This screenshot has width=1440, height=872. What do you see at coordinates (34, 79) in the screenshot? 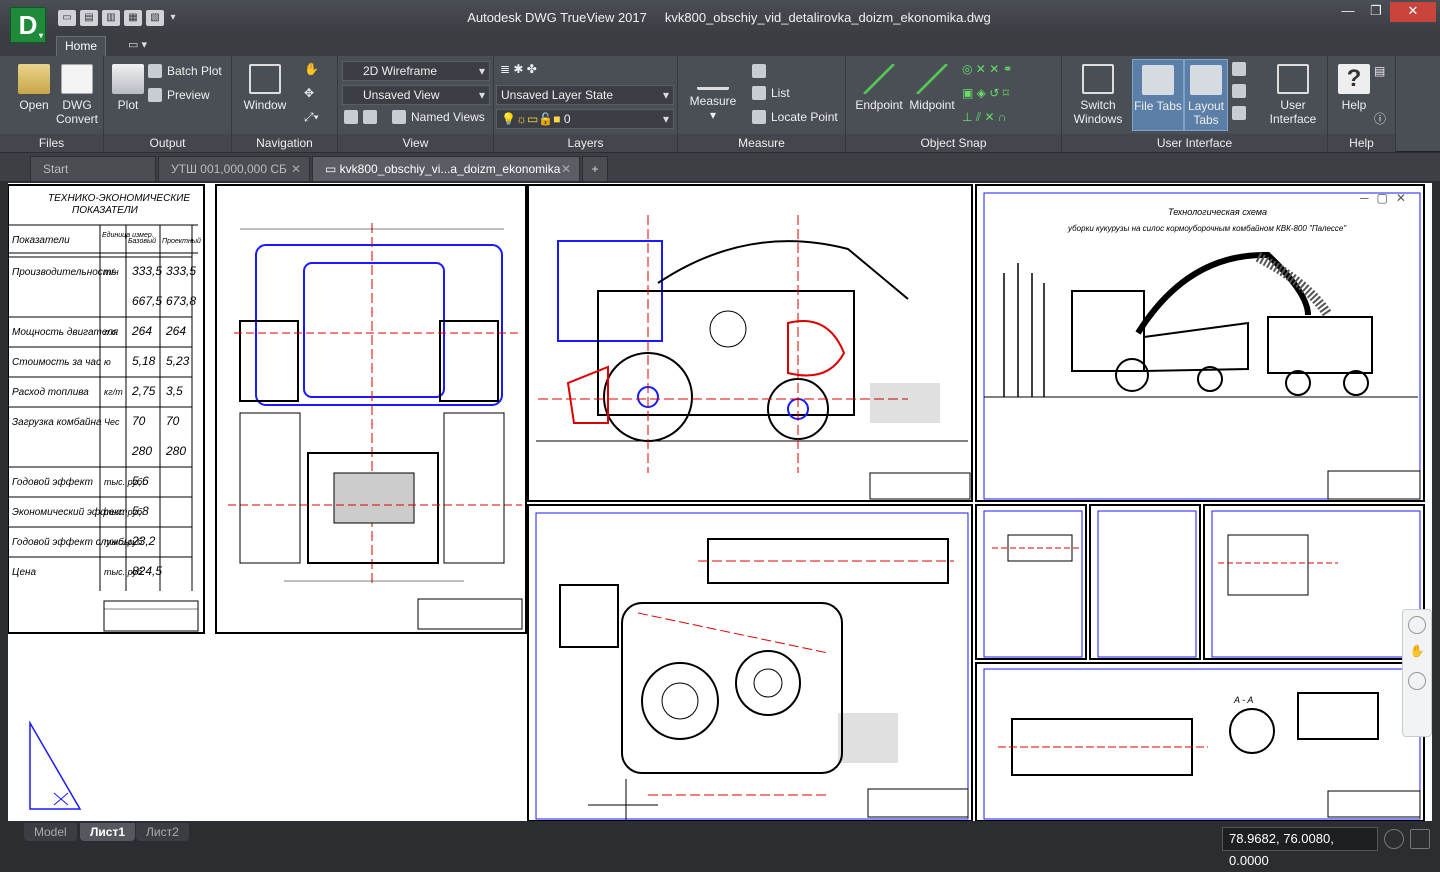
I see `folder-icon` at bounding box center [34, 79].